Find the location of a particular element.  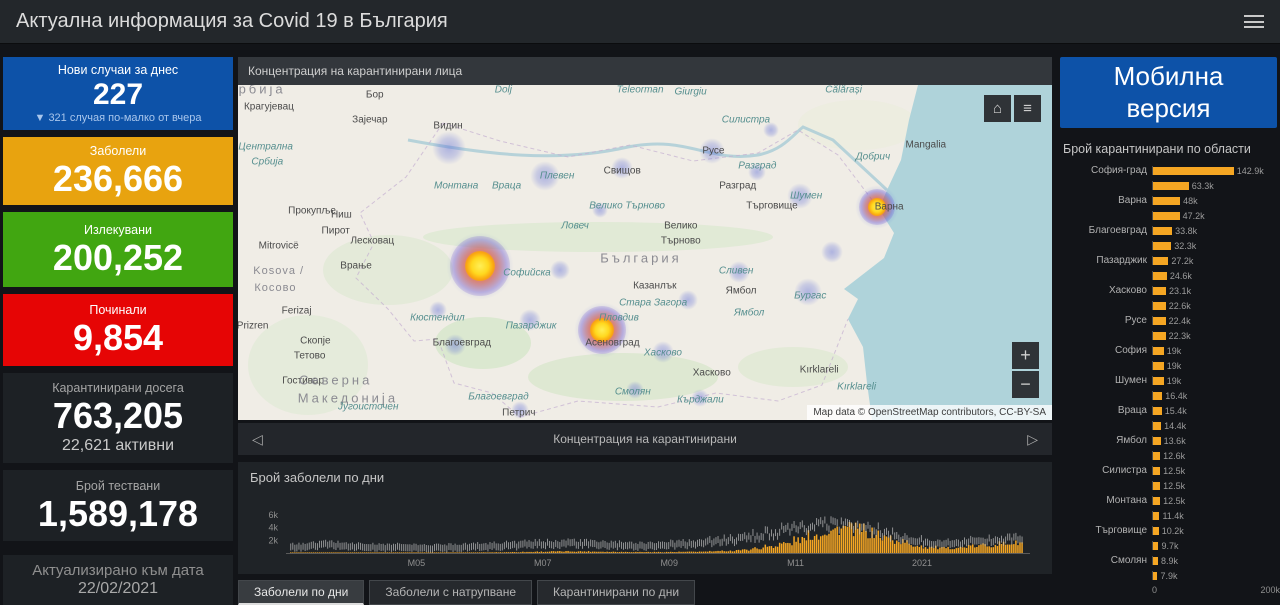

region-bar-row: Пазарджик 27.2k is located at coordinates (1170, 260).